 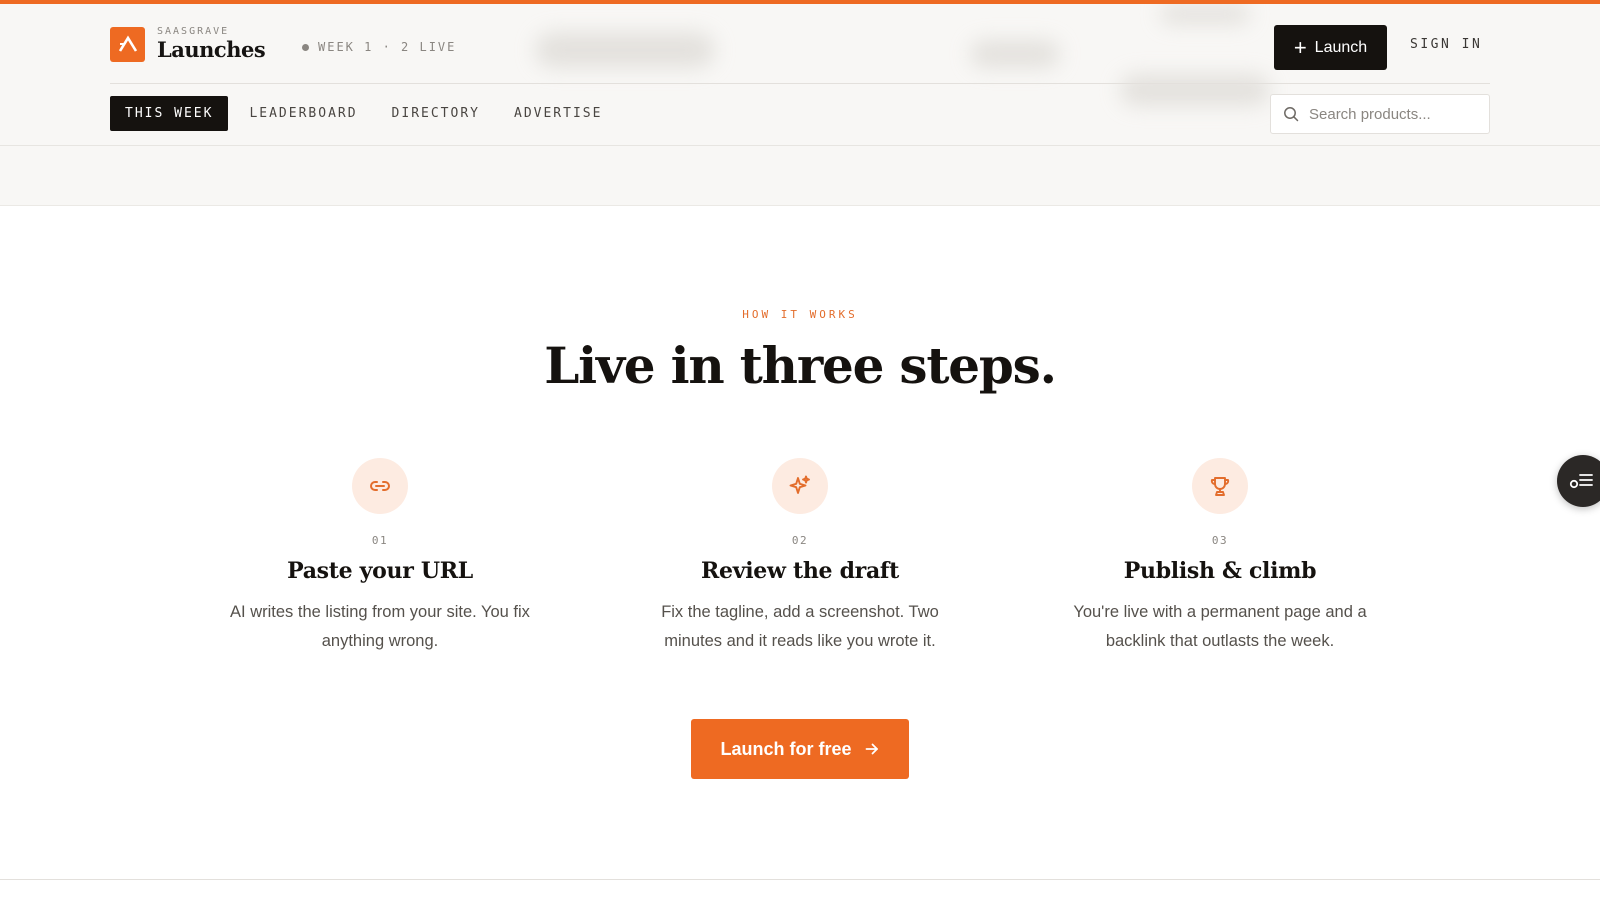 I want to click on floating-toolbar-button, so click(x=1578, y=481).